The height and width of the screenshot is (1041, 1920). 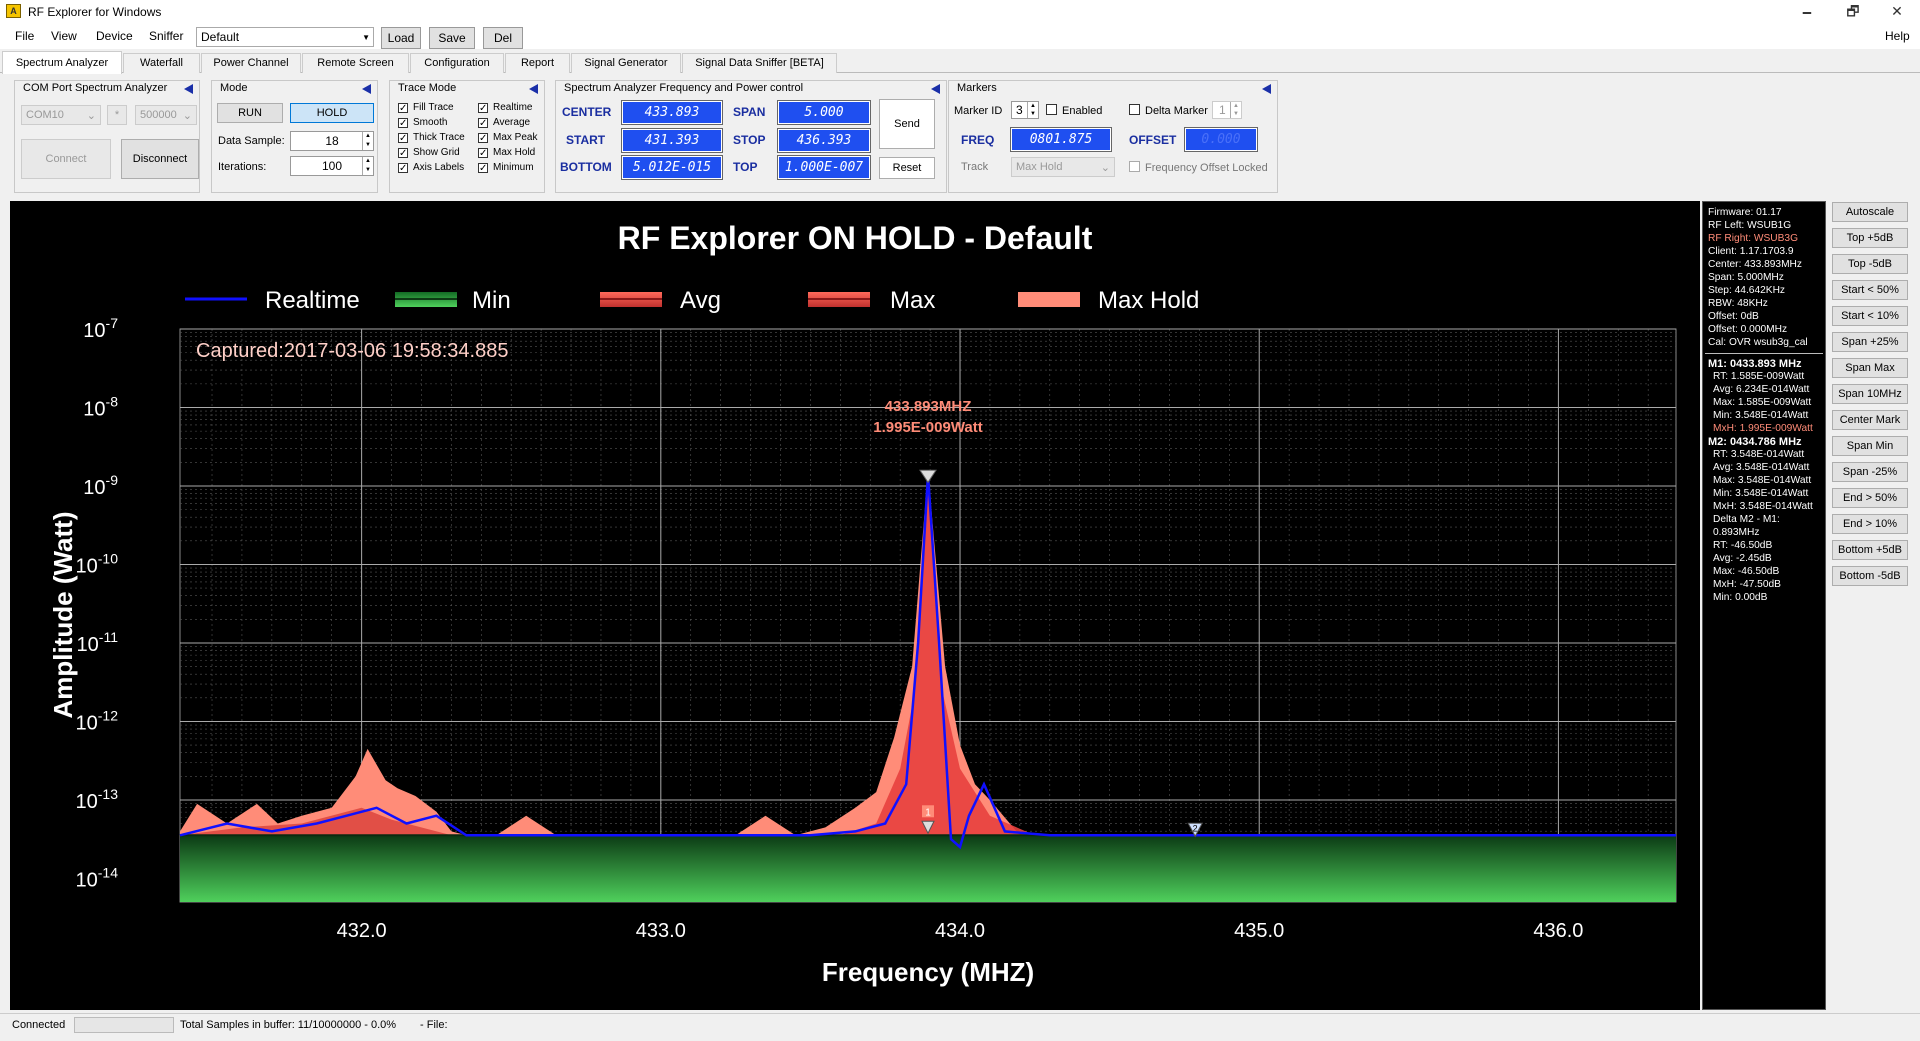 What do you see at coordinates (355, 63) in the screenshot?
I see `tab-remote-screen: Remote Screen` at bounding box center [355, 63].